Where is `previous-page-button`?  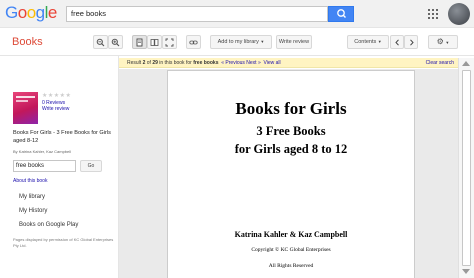 previous-page-button is located at coordinates (397, 42).